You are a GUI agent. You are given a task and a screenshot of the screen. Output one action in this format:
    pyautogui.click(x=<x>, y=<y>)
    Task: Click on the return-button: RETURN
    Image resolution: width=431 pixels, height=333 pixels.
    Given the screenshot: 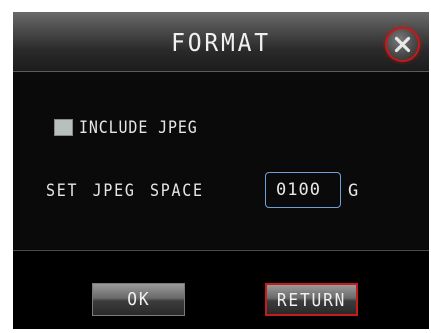 What is the action you would take?
    pyautogui.click(x=311, y=299)
    